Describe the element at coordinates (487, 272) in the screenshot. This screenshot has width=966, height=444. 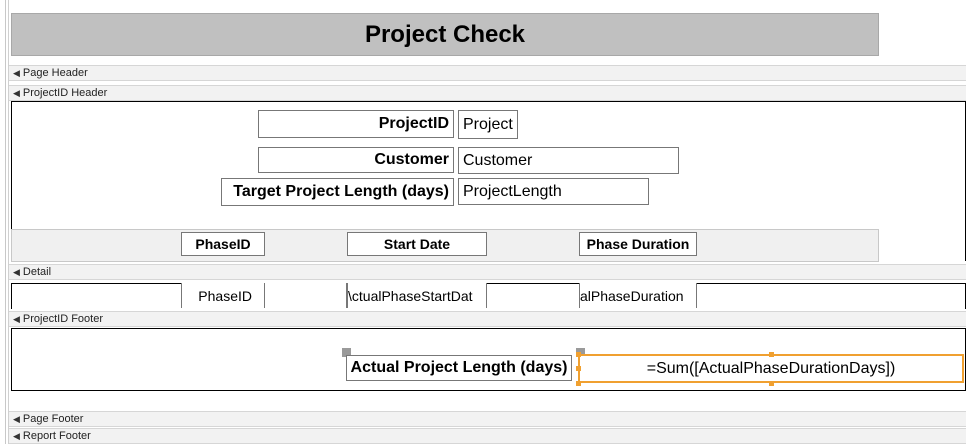
I see `section-bar-detail: ◀ Detail` at that location.